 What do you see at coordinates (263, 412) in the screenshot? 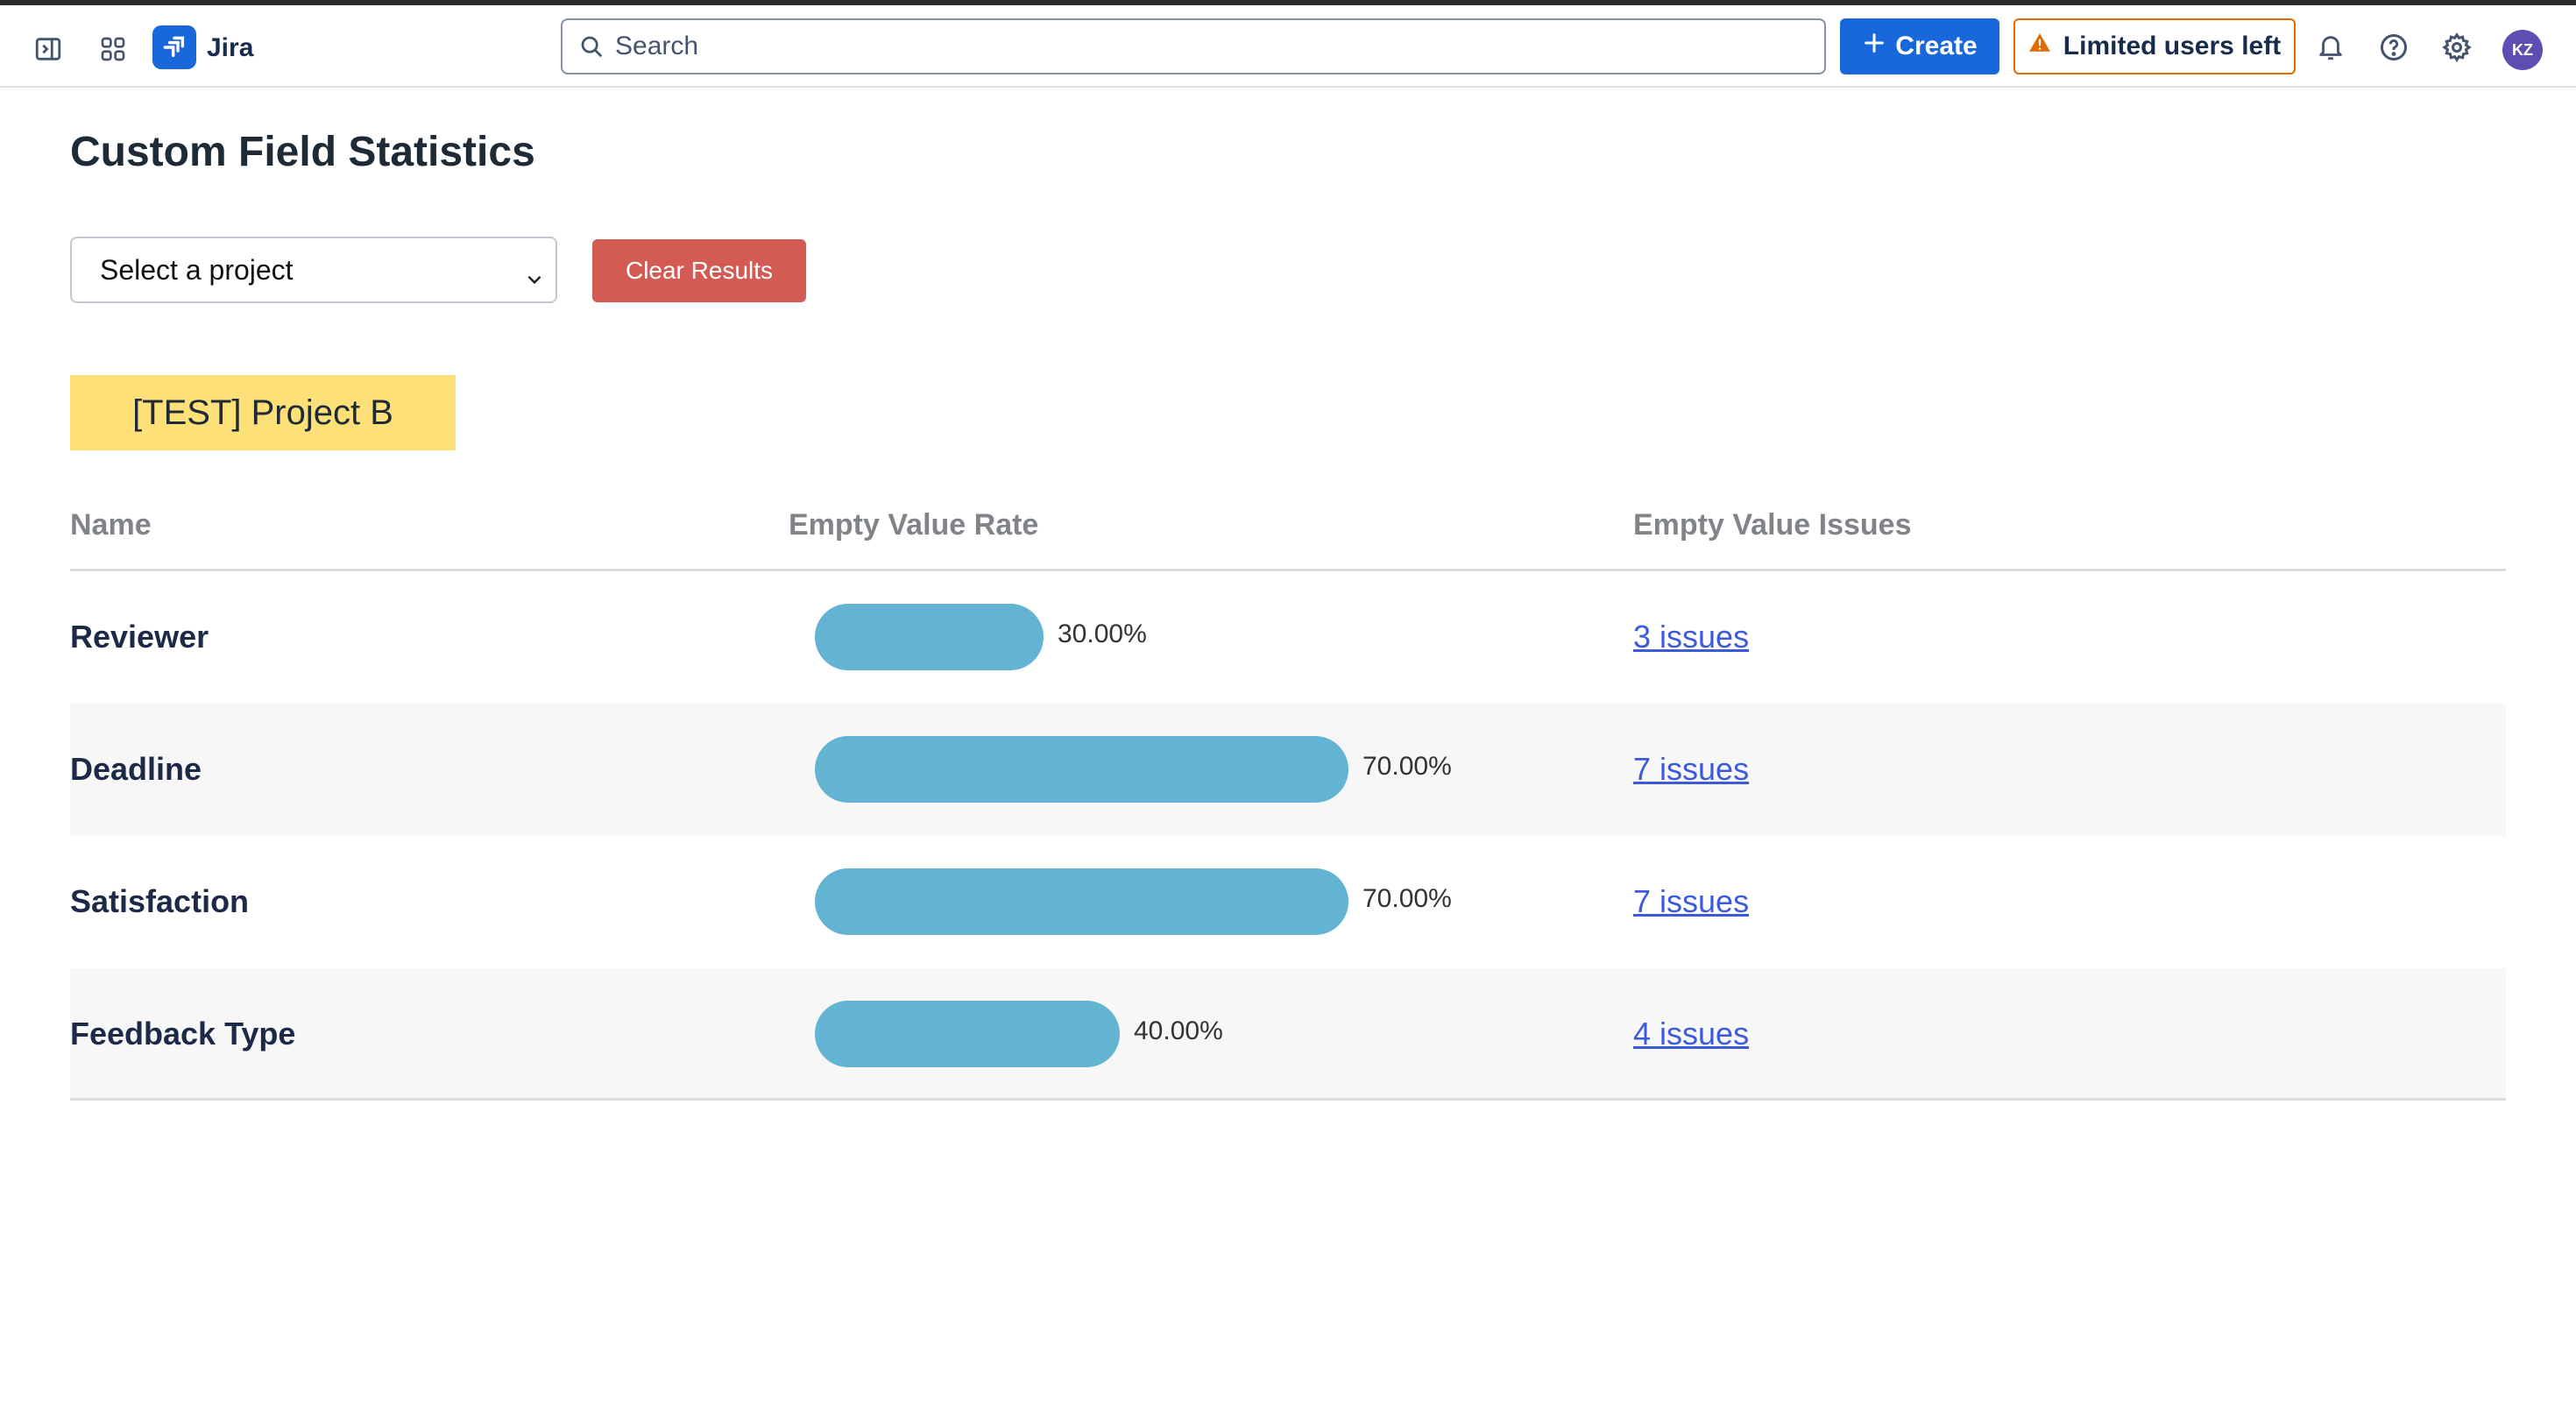
I see `project-name-badge: [TEST] Project B` at bounding box center [263, 412].